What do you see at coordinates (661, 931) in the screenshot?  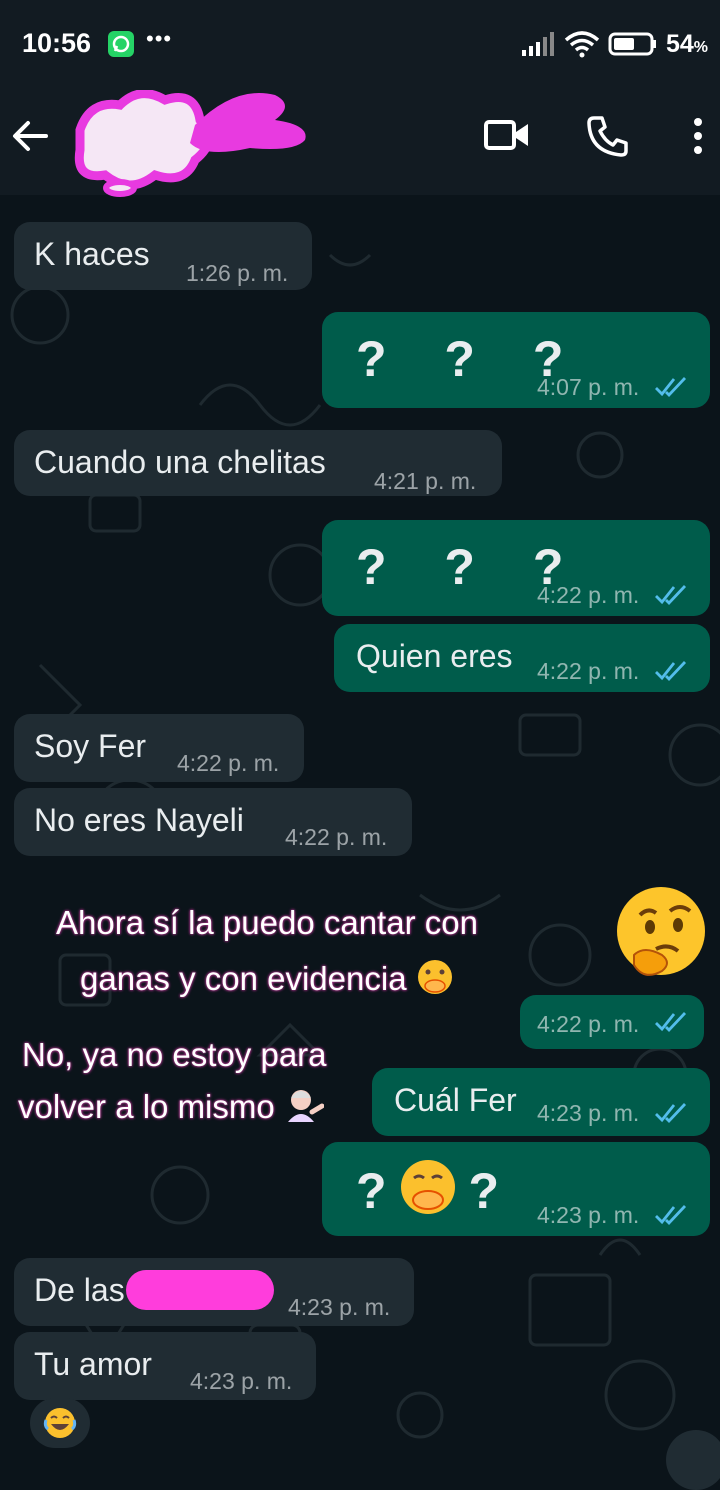 I see `thinking-emoji` at bounding box center [661, 931].